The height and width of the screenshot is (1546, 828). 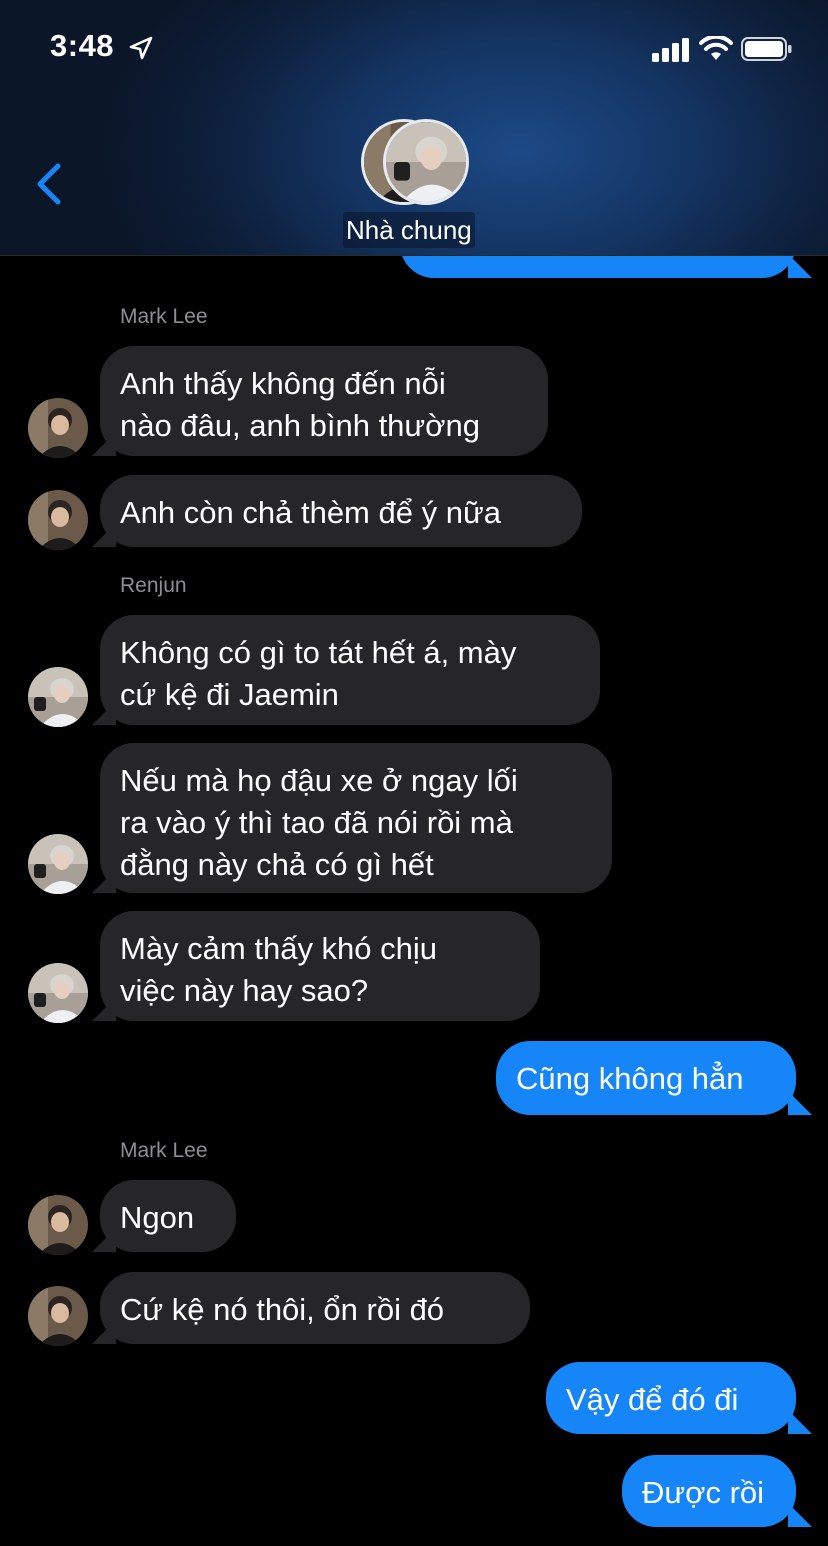 I want to click on sender-name: Renjun, so click(x=153, y=585).